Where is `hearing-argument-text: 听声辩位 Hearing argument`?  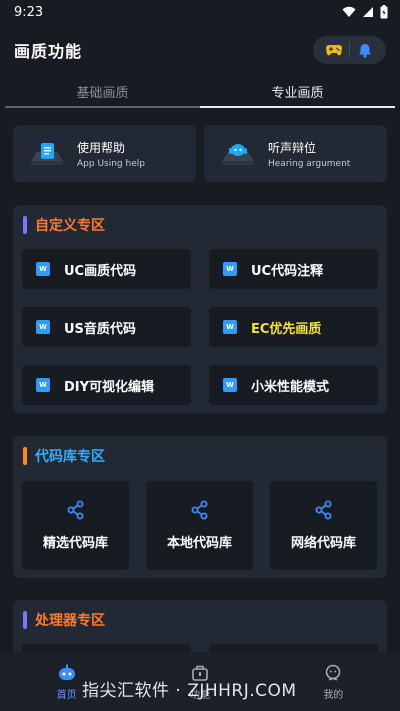 hearing-argument-text: 听声辩位 Hearing argument is located at coordinates (309, 154).